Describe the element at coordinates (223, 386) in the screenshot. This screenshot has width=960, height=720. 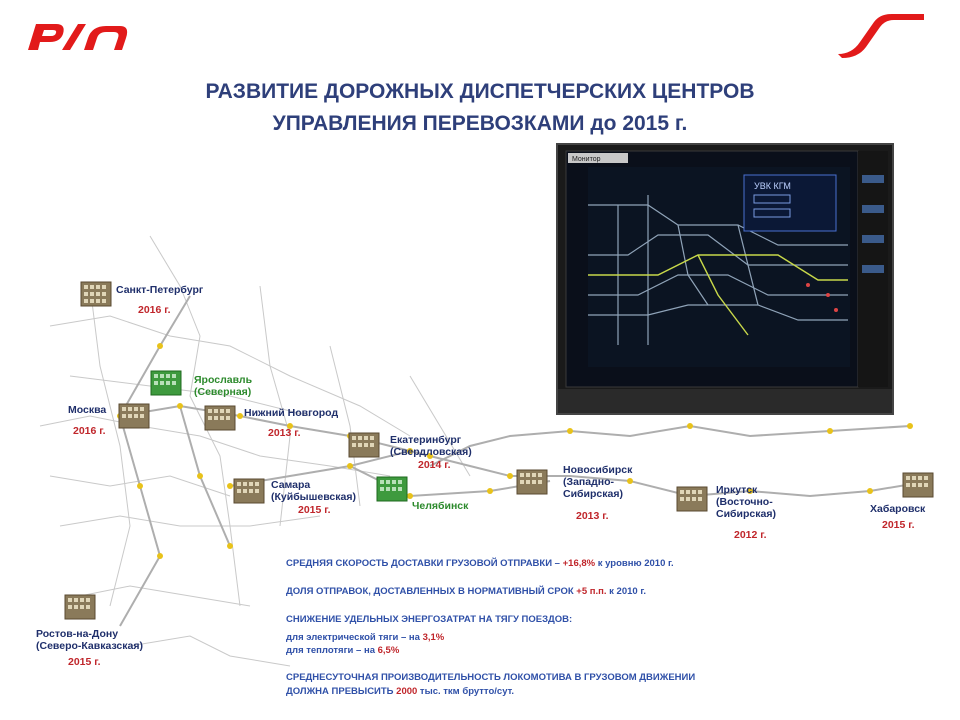
I see `city-label-yaroslavl: Ярославль (Северная)` at that location.